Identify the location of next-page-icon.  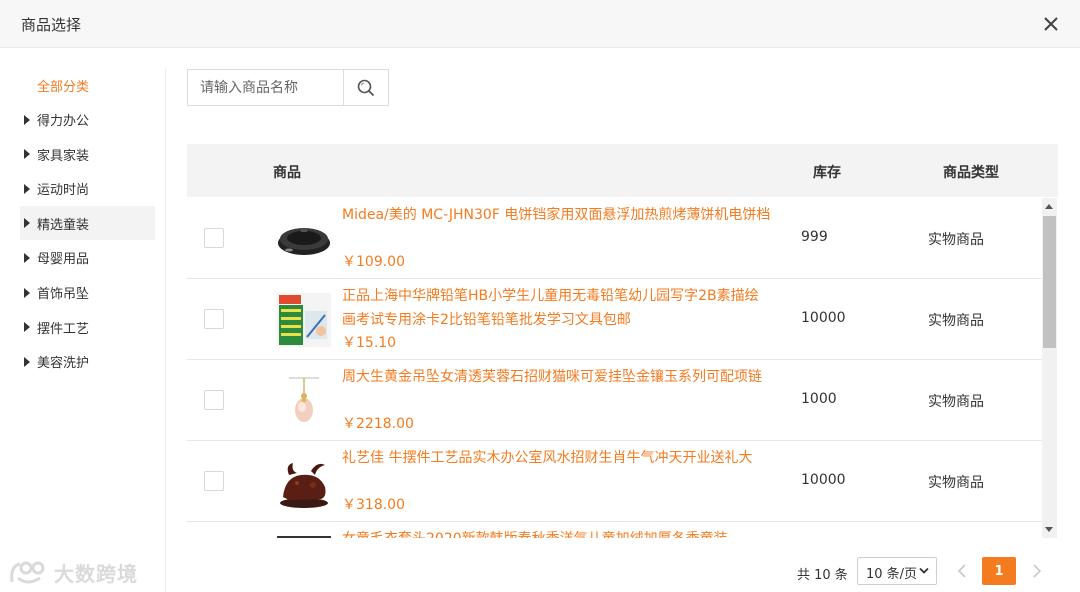
(1036, 571).